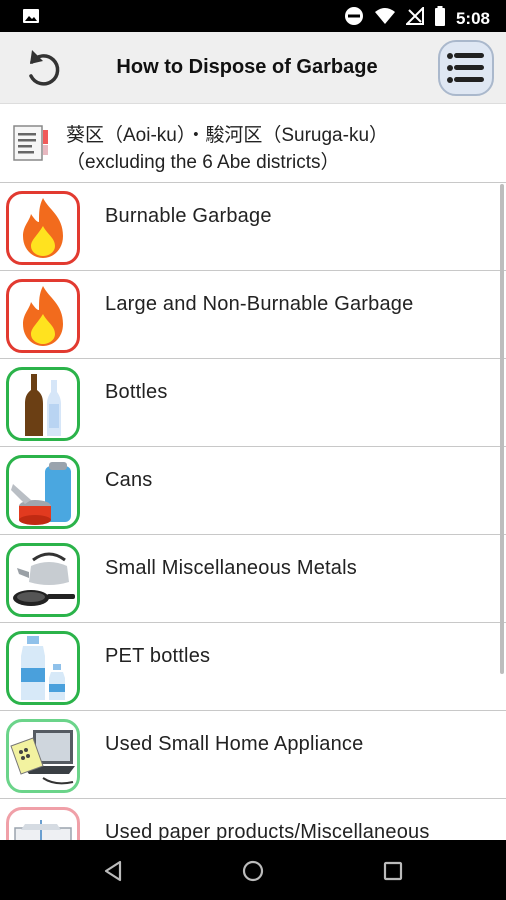 This screenshot has width=506, height=900. I want to click on bottles-icon, so click(43, 404).